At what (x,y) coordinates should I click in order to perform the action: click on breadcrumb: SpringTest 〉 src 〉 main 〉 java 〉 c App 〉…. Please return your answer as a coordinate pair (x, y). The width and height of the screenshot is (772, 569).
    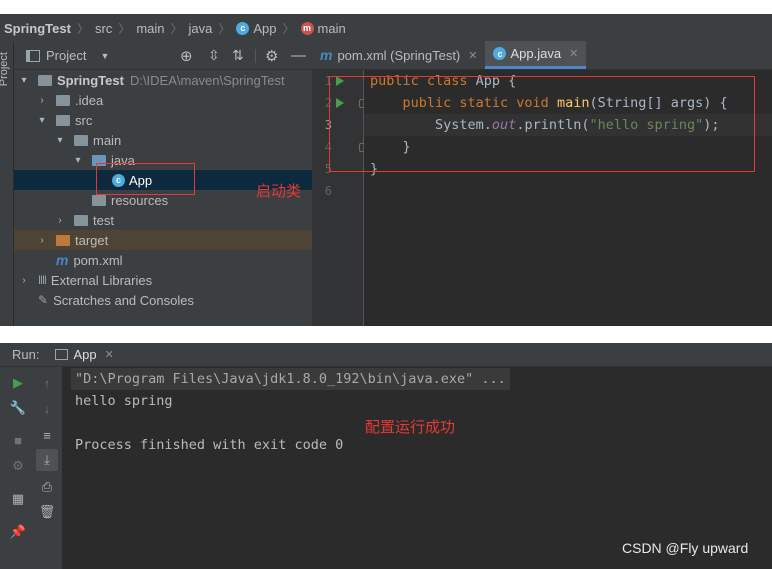
    Looking at the image, I should click on (386, 28).